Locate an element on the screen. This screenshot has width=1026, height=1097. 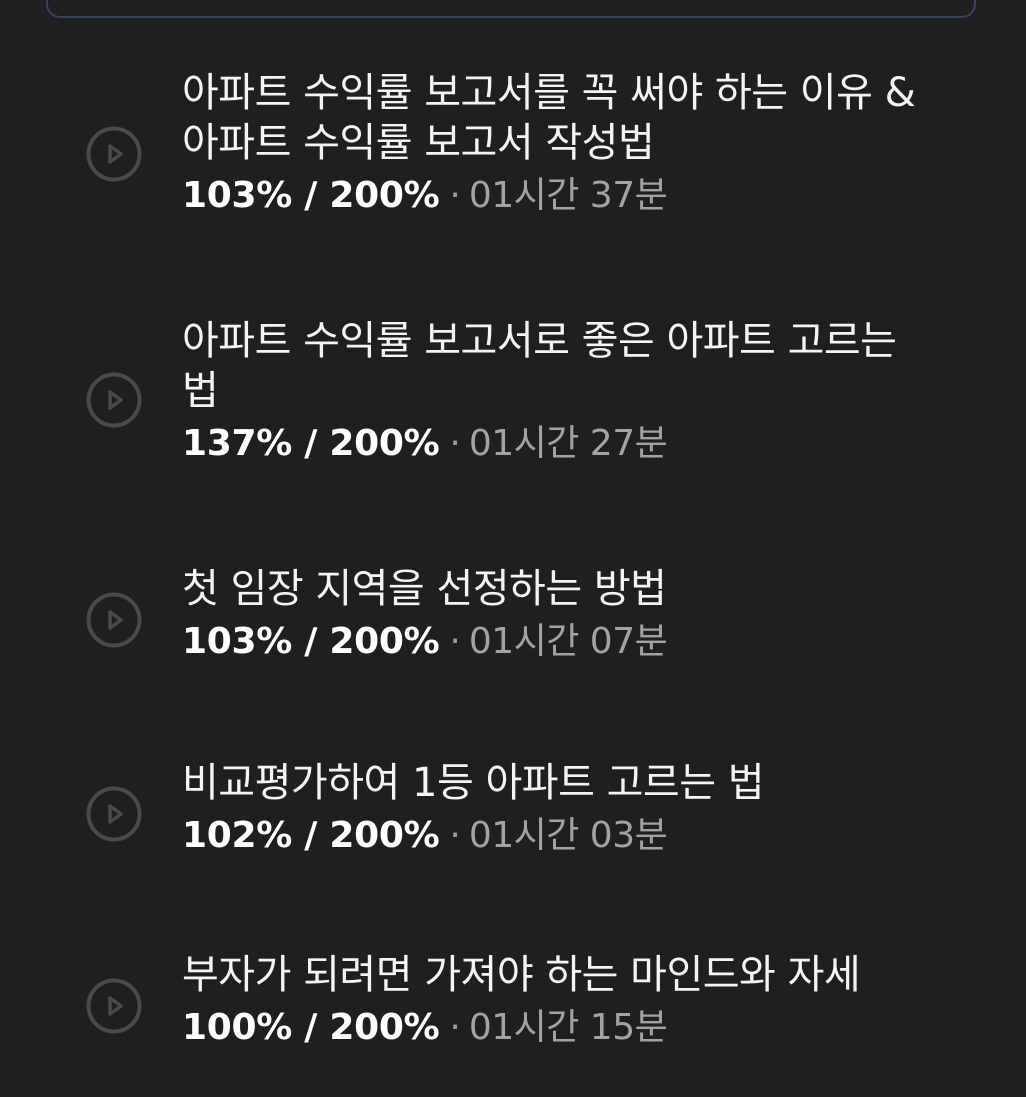
lesson-meta: 103% / 200% · 01시간 07분 is located at coordinates (582, 642).